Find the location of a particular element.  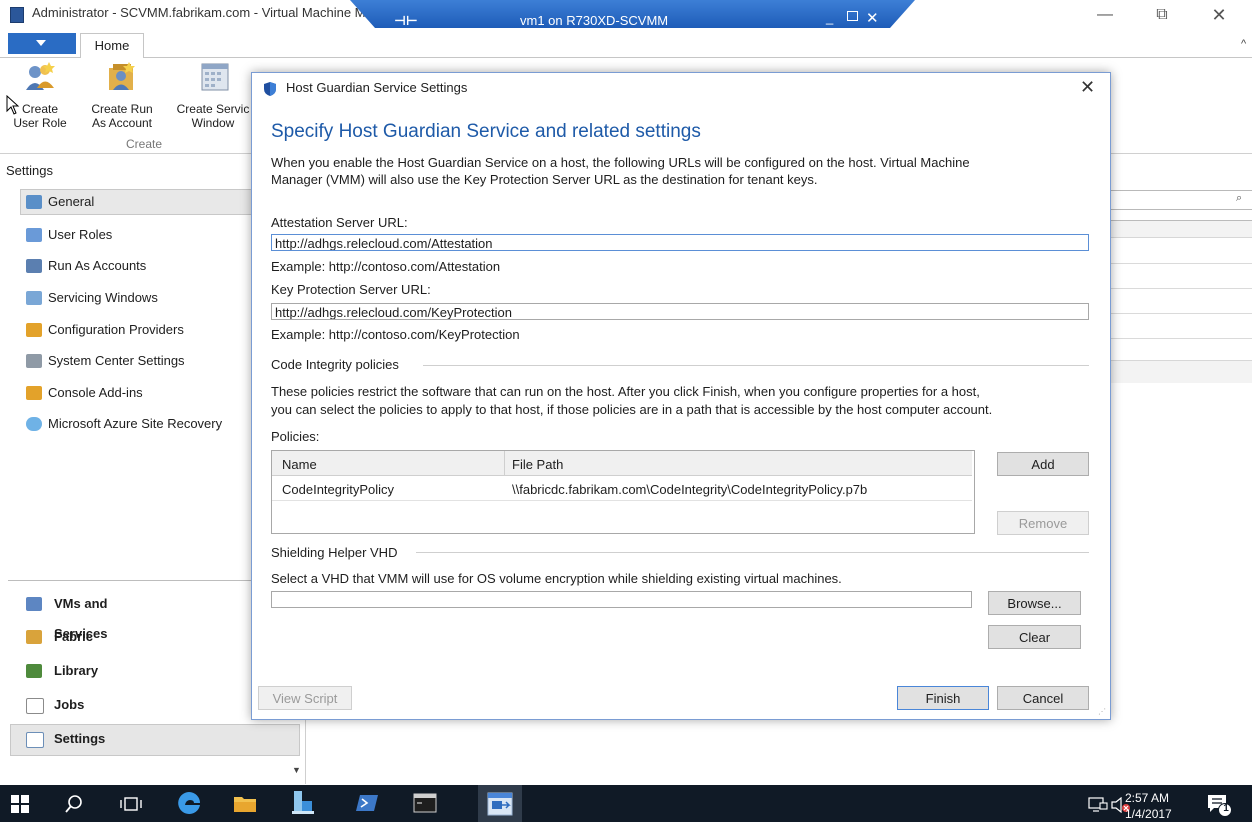

user-role-icon is located at coordinates (40, 76).